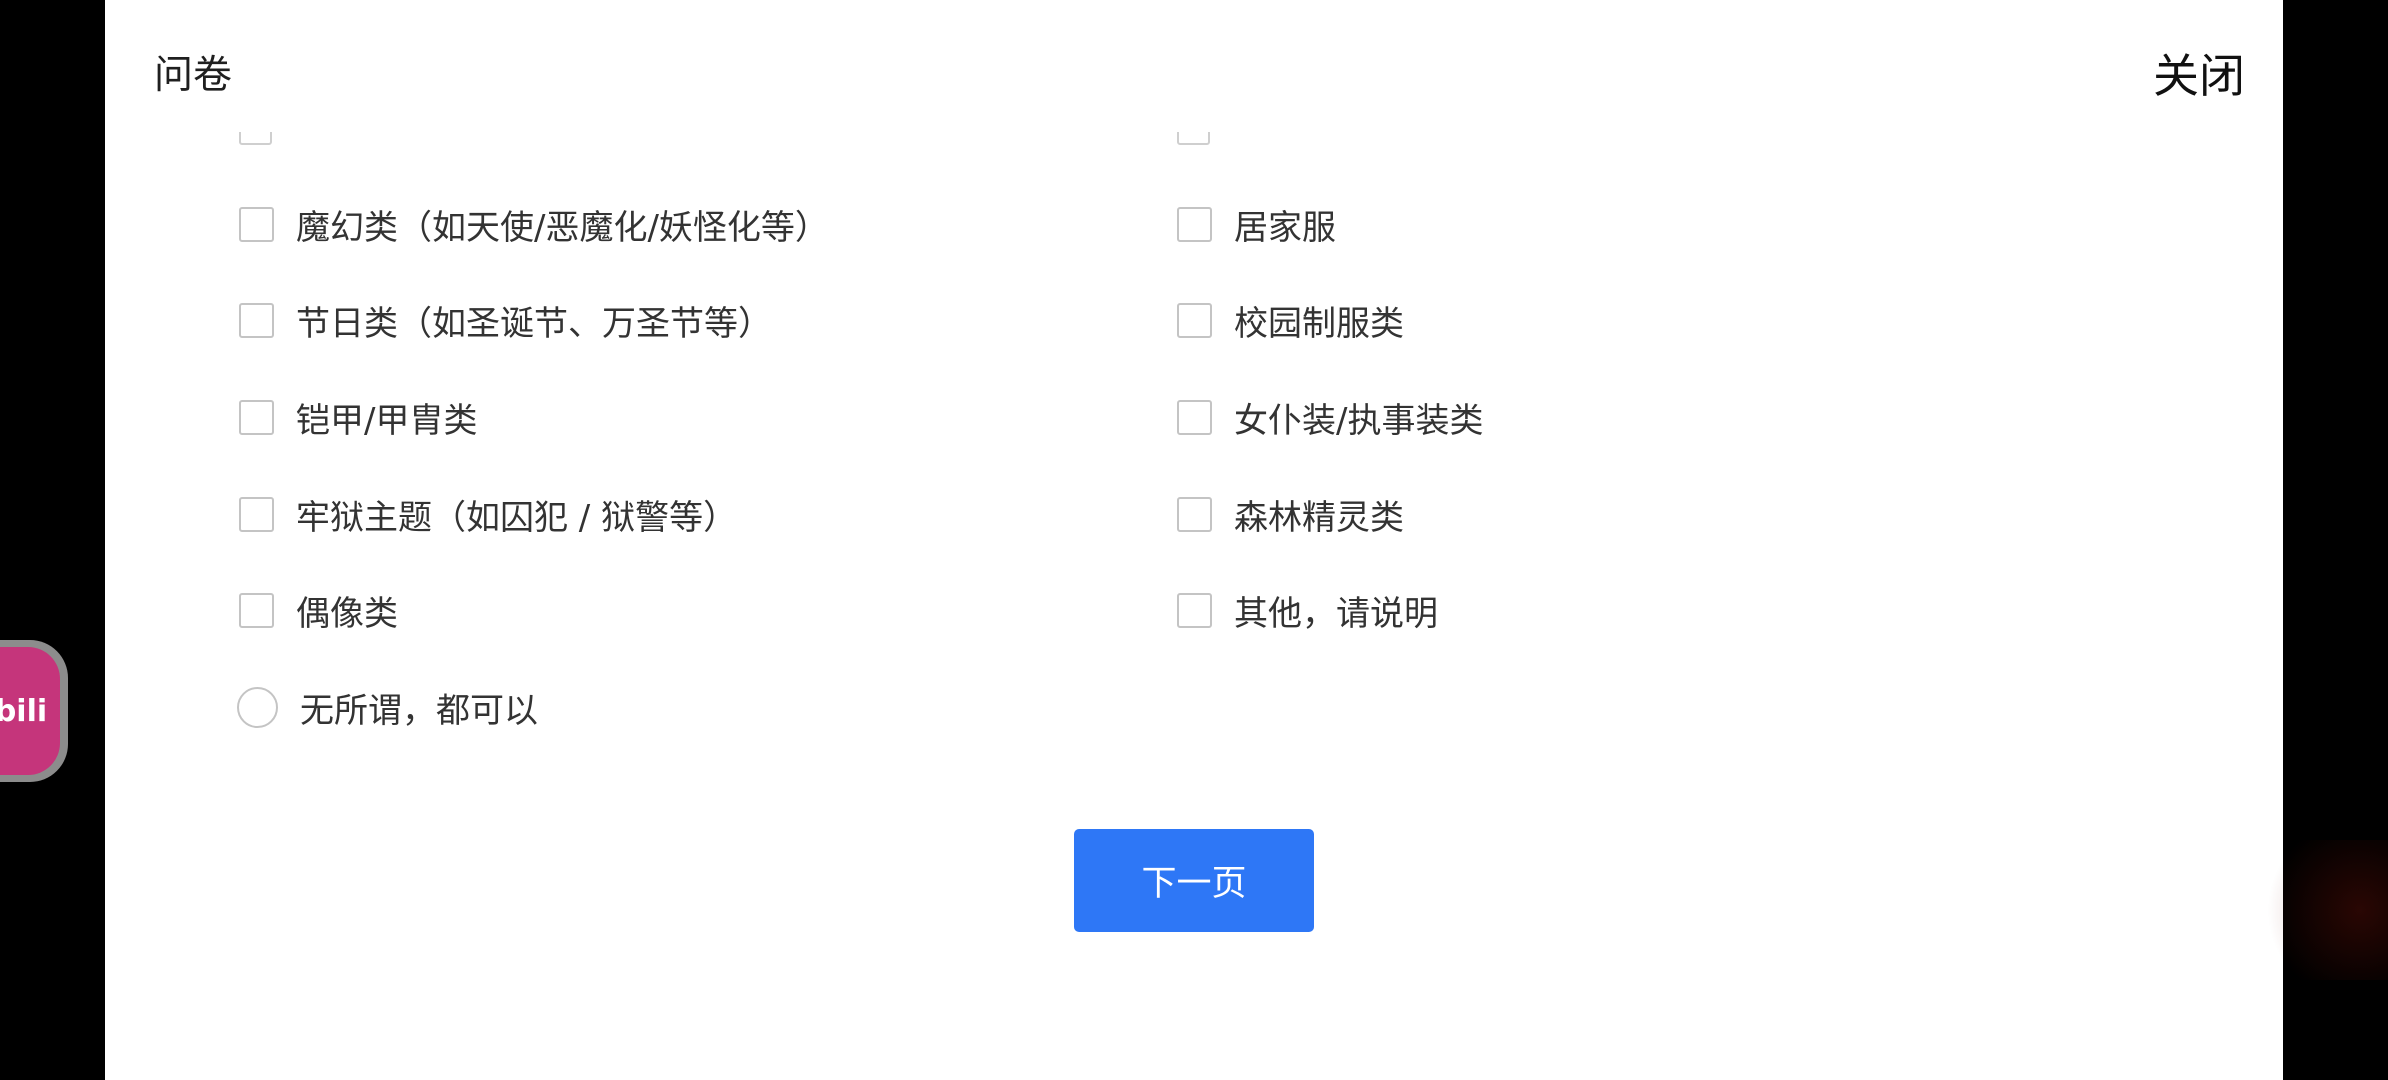 The height and width of the screenshot is (1080, 2388). I want to click on option-label: 居家服, so click(1285, 227).